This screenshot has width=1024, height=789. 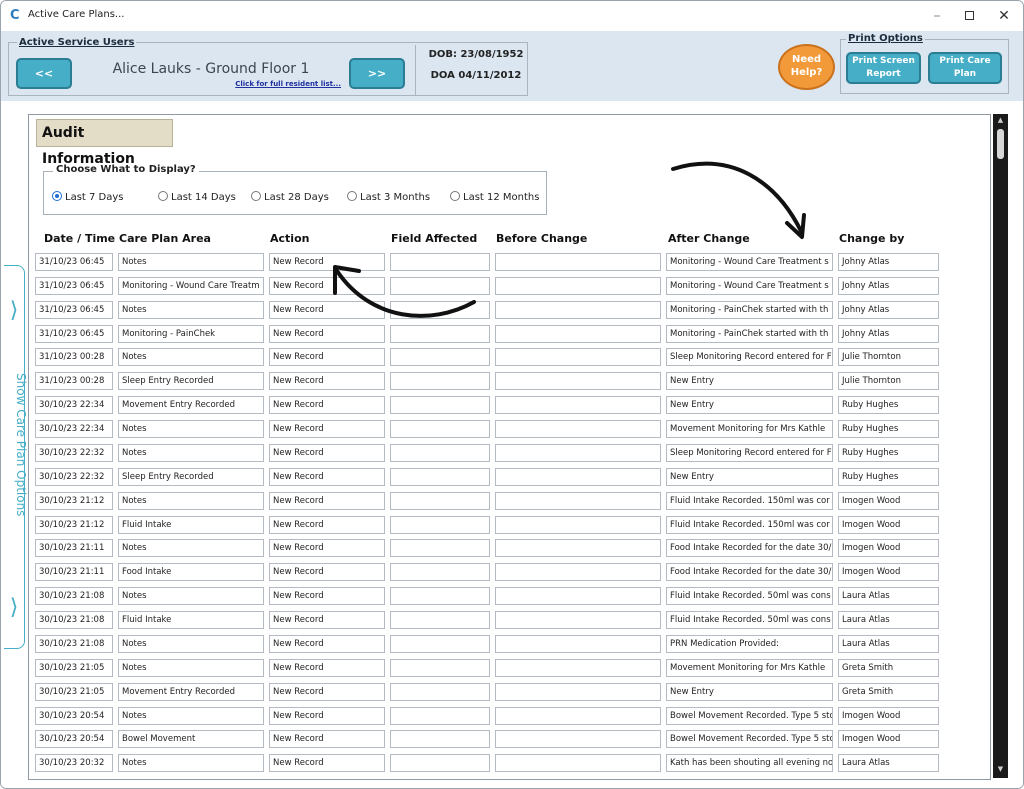 What do you see at coordinates (1004, 16) in the screenshot?
I see `close-button: ✕` at bounding box center [1004, 16].